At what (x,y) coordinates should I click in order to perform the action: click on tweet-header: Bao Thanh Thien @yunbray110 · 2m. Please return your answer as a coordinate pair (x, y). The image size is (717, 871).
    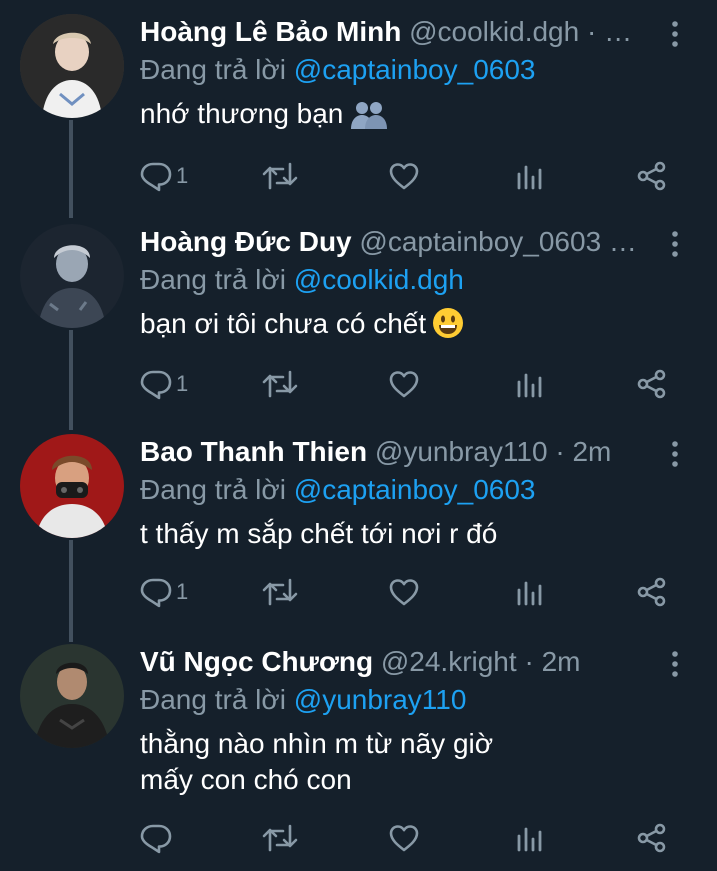
    Looking at the image, I should click on (398, 452).